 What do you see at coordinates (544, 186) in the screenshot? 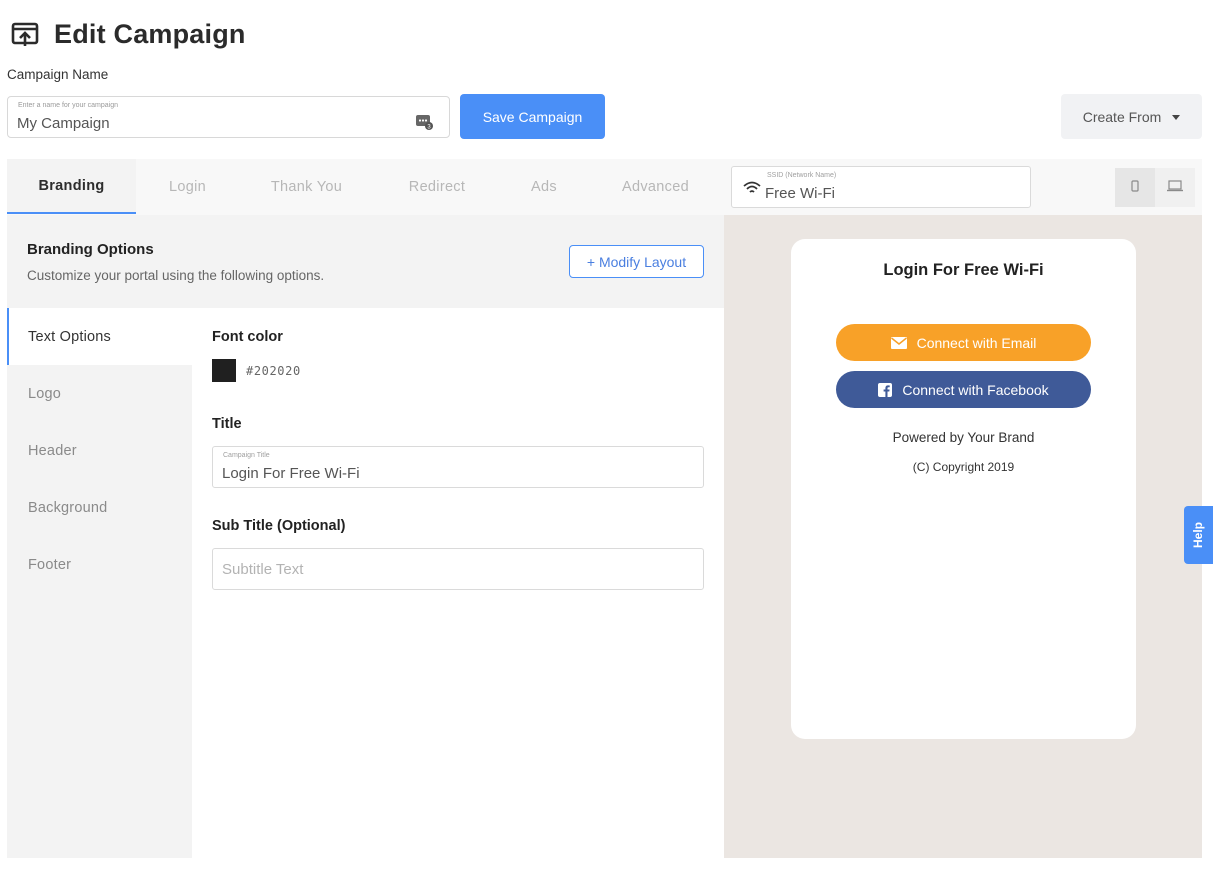
I see `tab-ads: Ads` at bounding box center [544, 186].